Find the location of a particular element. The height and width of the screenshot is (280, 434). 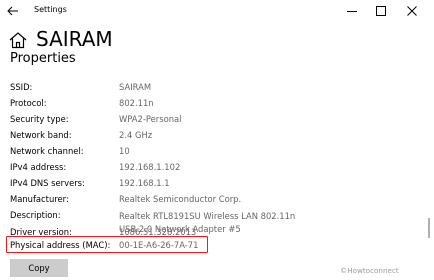

property-value: WPA2-Personal is located at coordinates (150, 119).